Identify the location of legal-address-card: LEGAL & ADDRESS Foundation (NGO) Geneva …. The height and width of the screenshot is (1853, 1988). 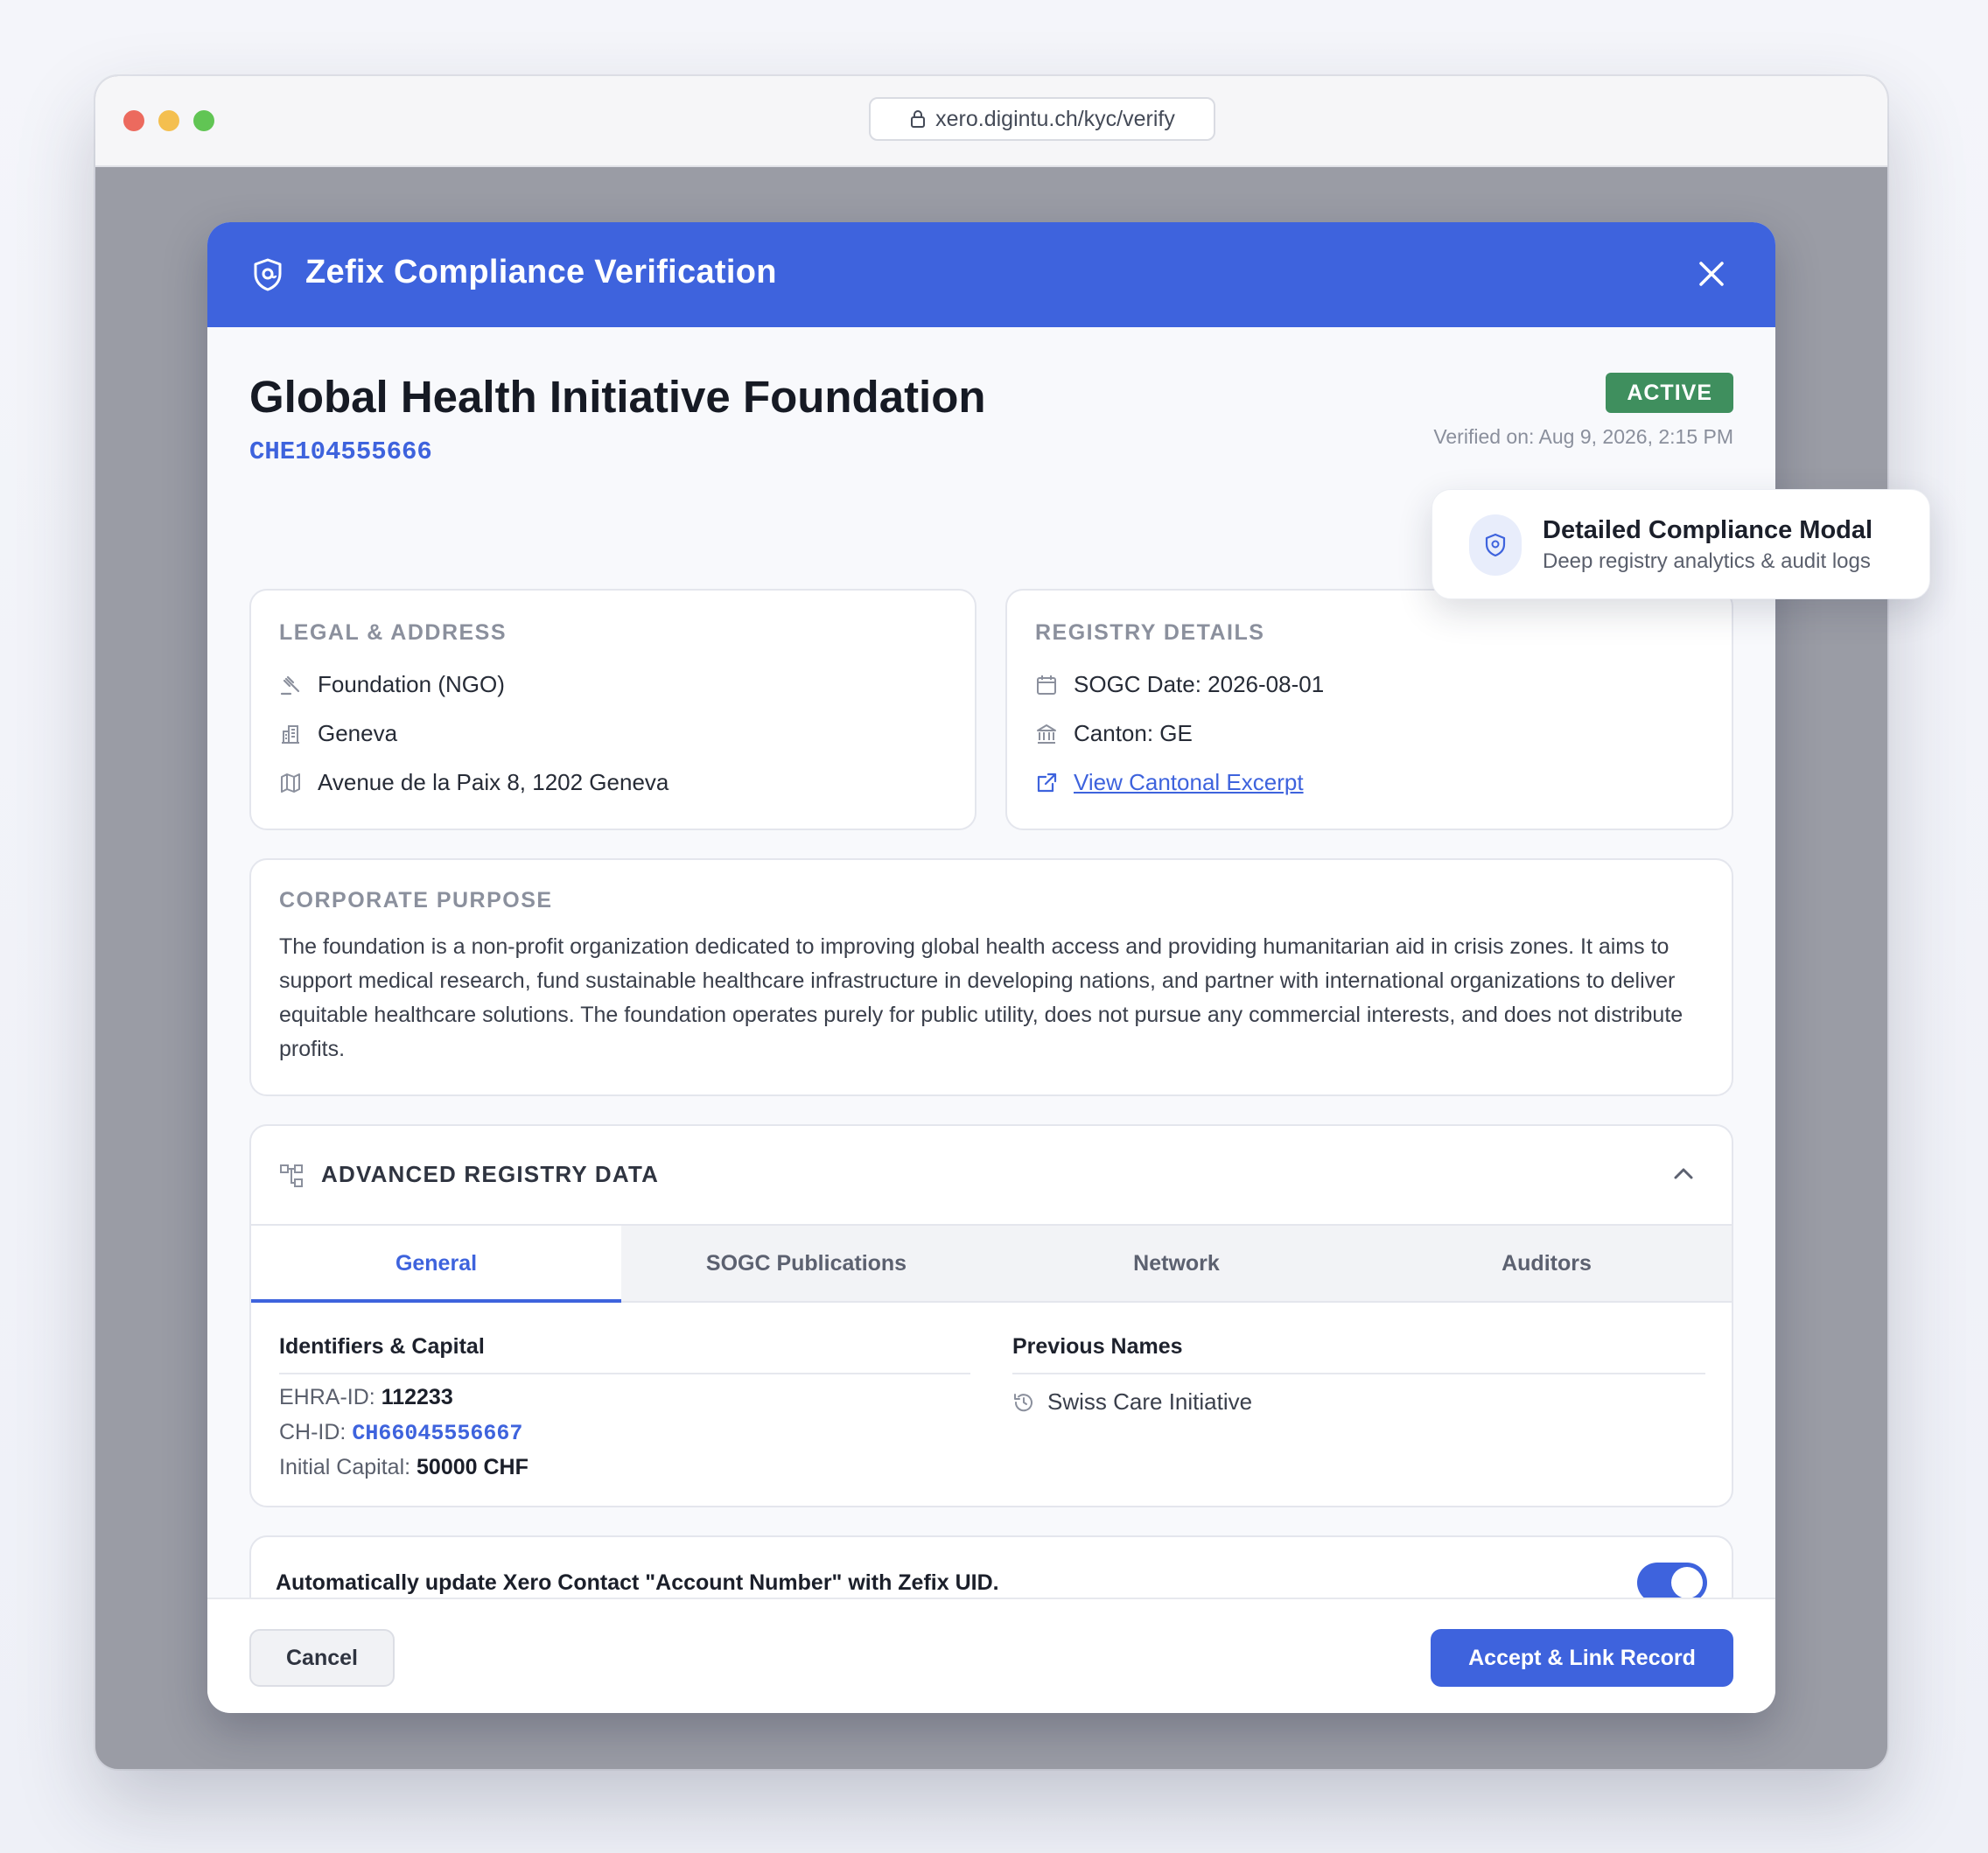
(612, 710).